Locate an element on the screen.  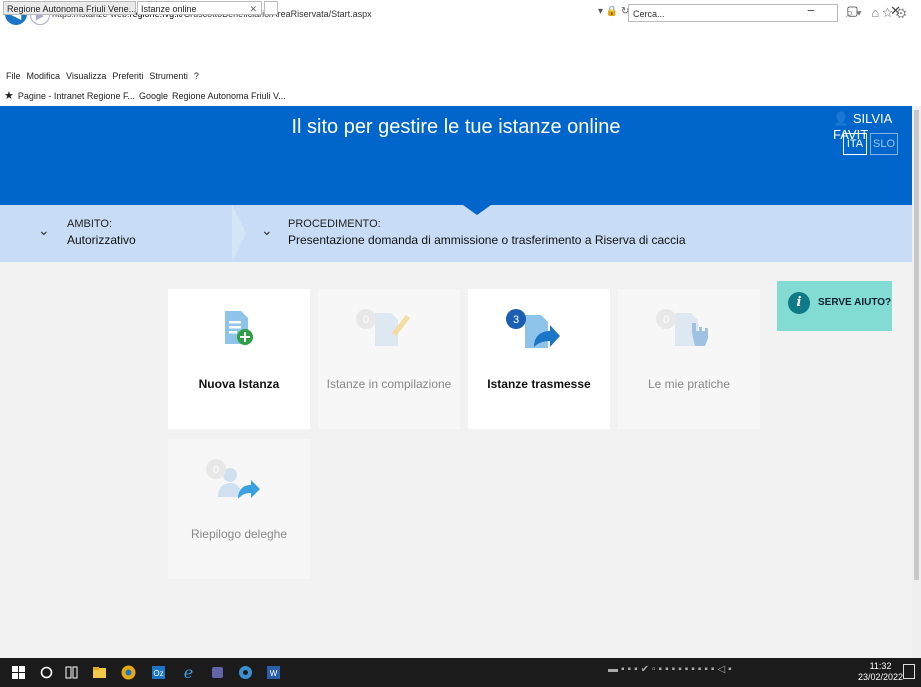
clock-time: 11:32 is located at coordinates (880, 666).